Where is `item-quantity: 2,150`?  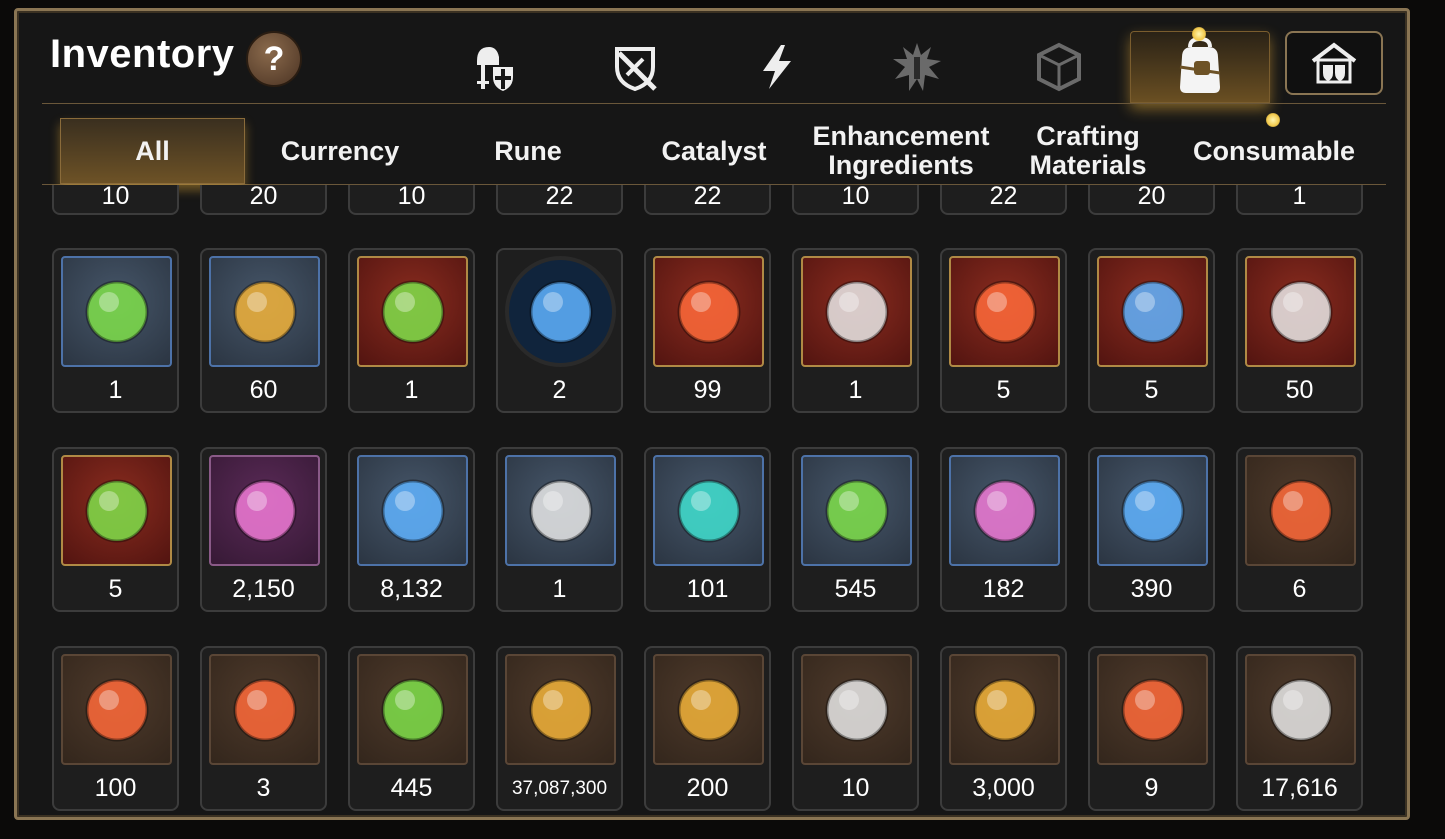 item-quantity: 2,150 is located at coordinates (263, 589).